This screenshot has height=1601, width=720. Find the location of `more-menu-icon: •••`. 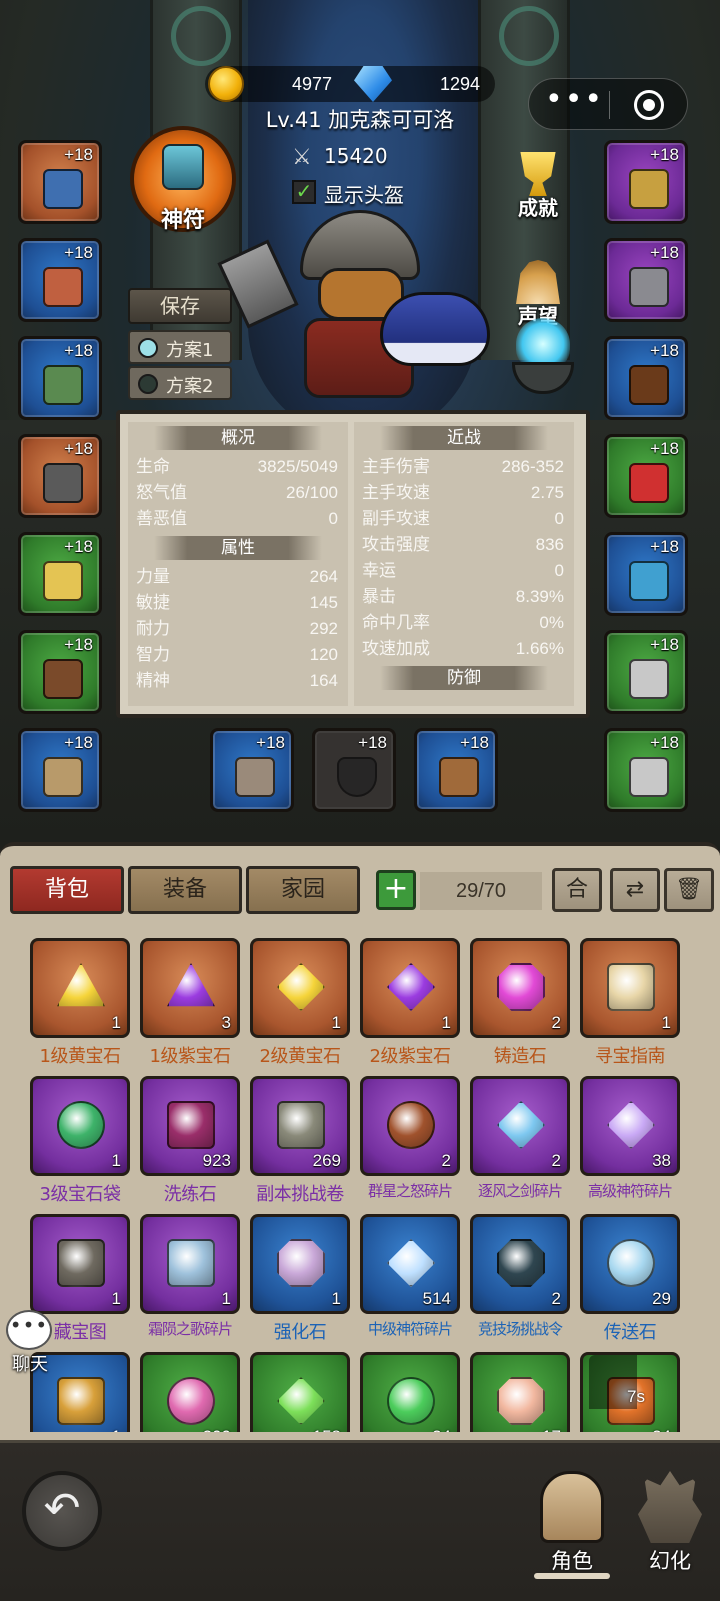

more-menu-icon: ••• is located at coordinates (573, 103).